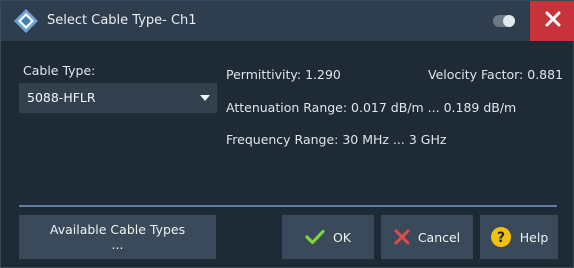  Describe the element at coordinates (342, 237) in the screenshot. I see `ok-label: OK` at that location.